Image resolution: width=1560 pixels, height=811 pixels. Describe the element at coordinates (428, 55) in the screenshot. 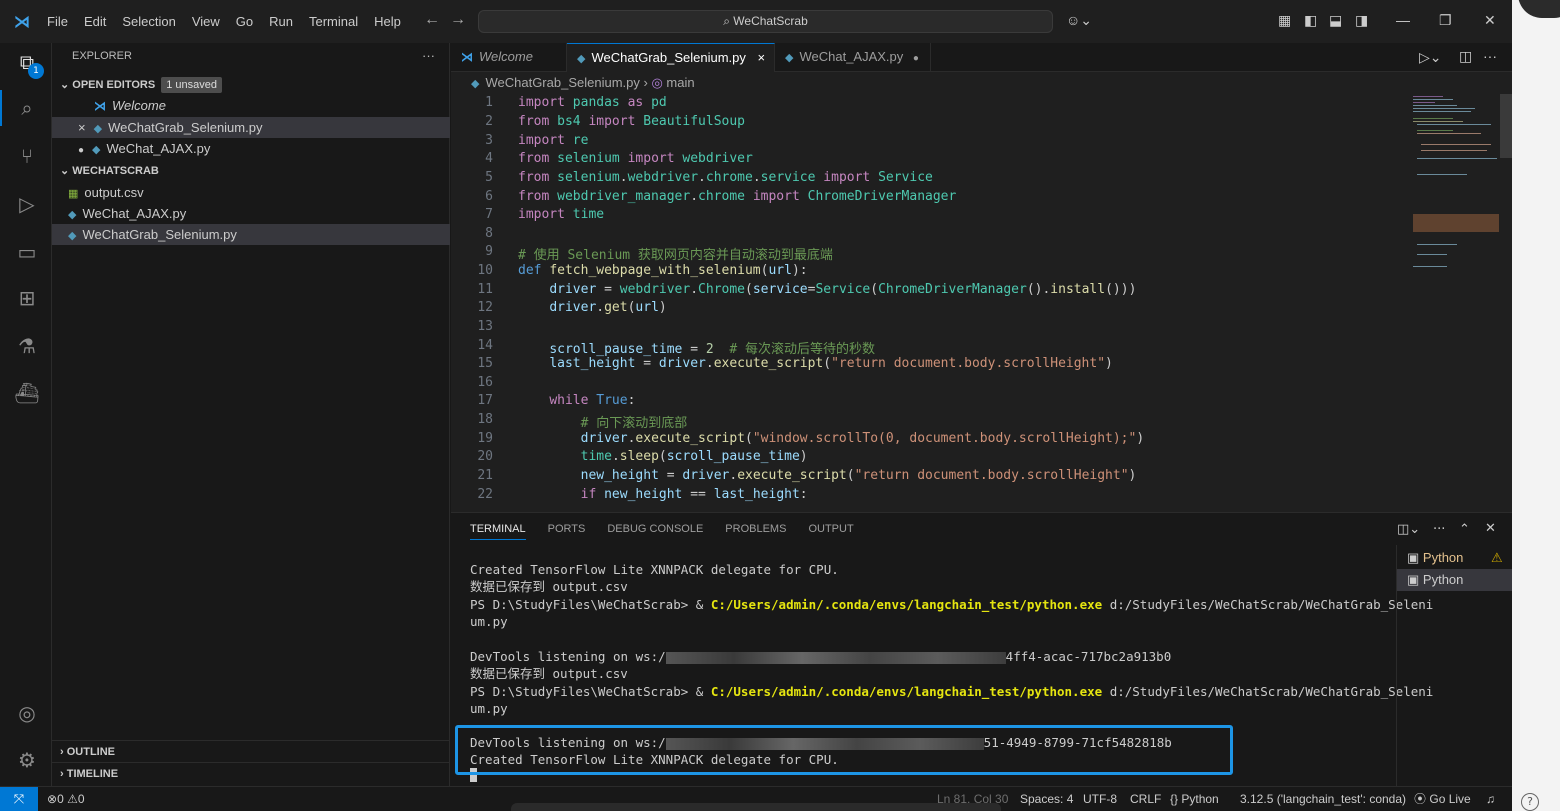

I see `explorer-more-button: ···` at that location.